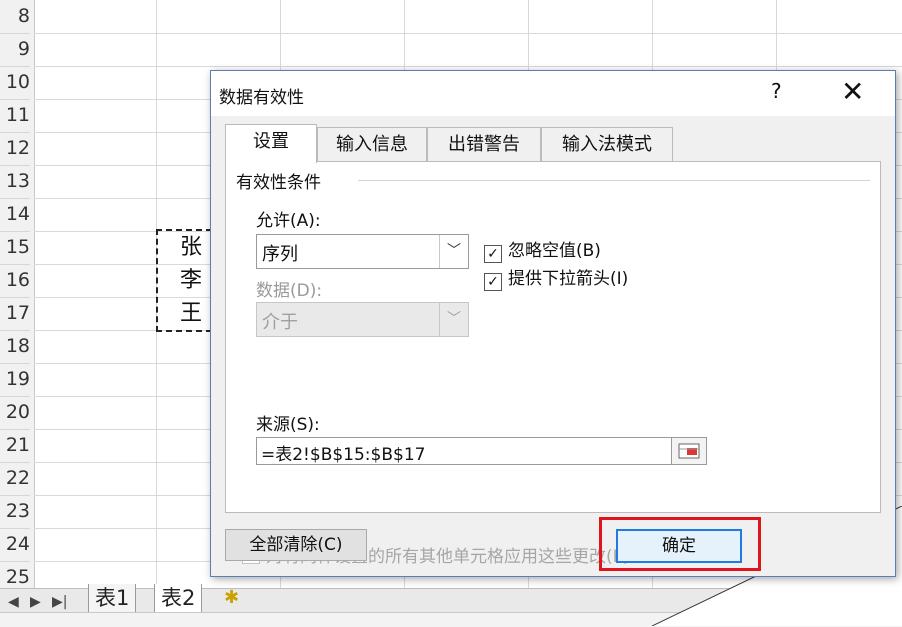  I want to click on row-number: 24, so click(15, 545).